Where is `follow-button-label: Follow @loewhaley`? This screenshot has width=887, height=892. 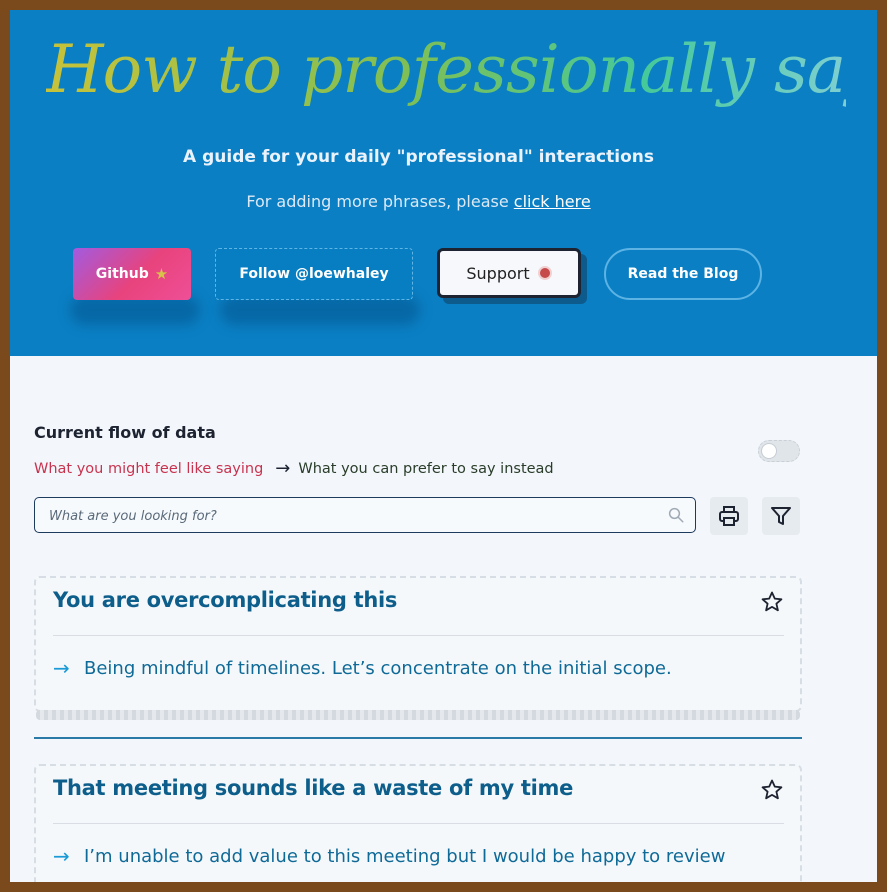
follow-button-label: Follow @loewhaley is located at coordinates (314, 274).